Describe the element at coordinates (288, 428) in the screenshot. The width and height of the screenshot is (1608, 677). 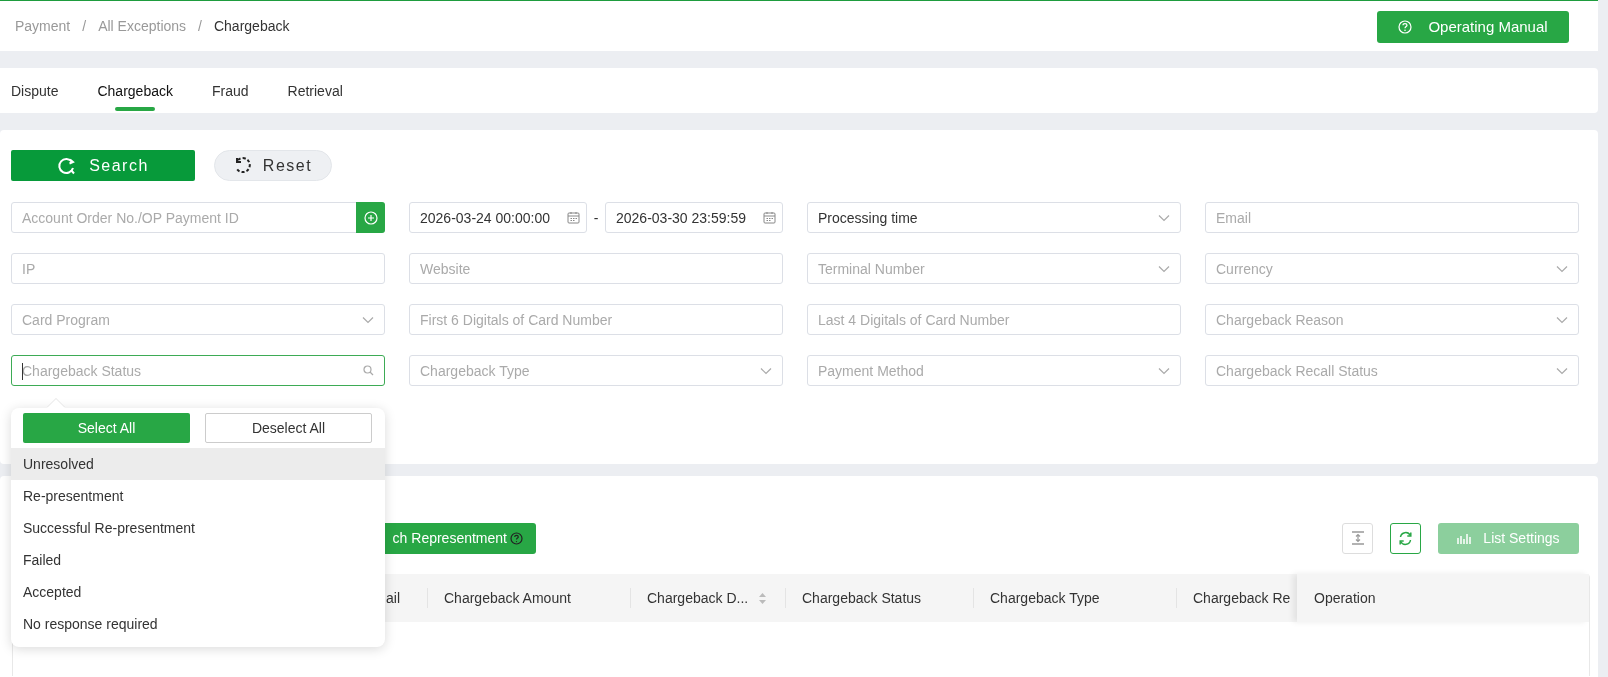
I see `deselect-all-button: Deselect All` at that location.